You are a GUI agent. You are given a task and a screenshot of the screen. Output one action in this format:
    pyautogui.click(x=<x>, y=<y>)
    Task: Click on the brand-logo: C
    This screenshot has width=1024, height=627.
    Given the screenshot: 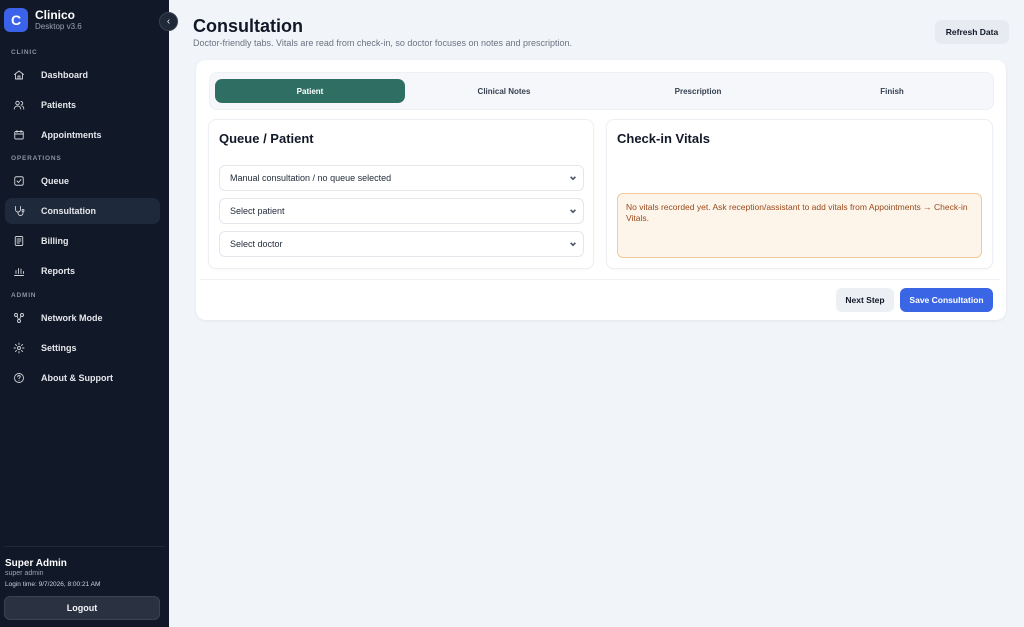 What is the action you would take?
    pyautogui.click(x=16, y=20)
    